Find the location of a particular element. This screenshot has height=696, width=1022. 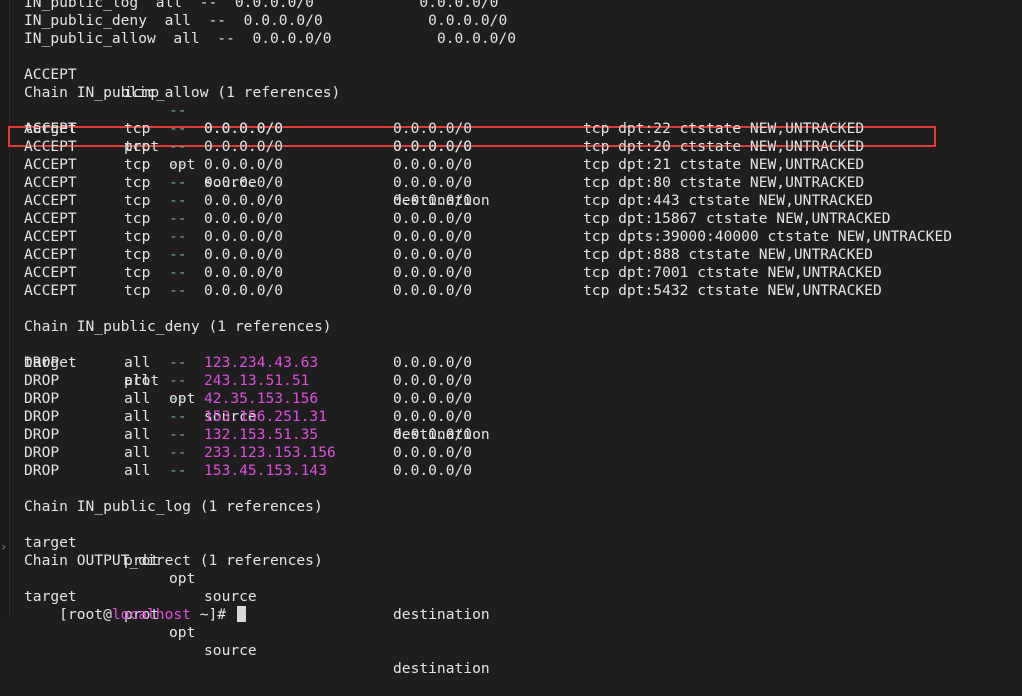

rule-source: 153.156.251.31 is located at coordinates (266, 416).